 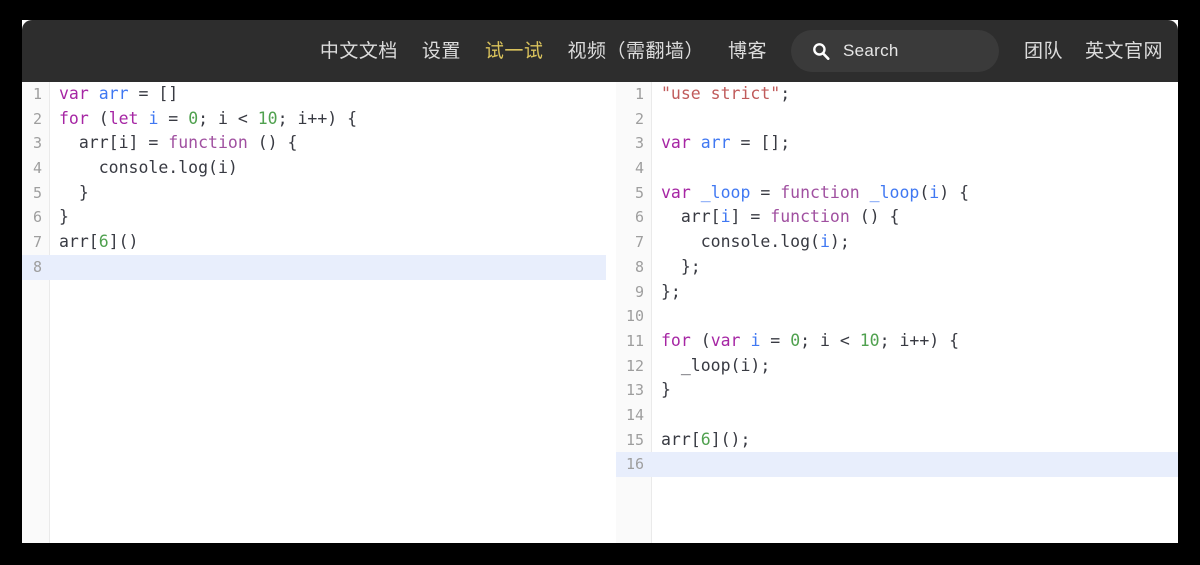 I want to click on code-token: (, so click(x=924, y=192).